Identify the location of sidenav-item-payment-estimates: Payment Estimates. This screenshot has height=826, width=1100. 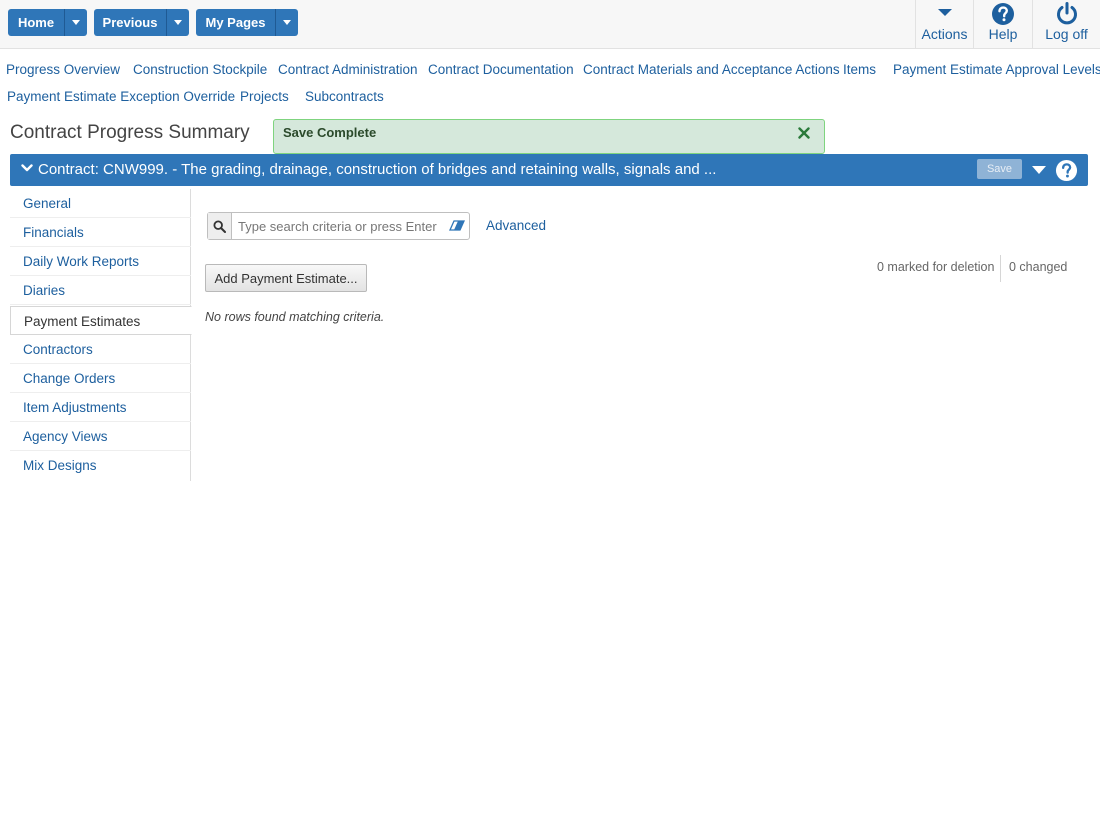
(101, 320).